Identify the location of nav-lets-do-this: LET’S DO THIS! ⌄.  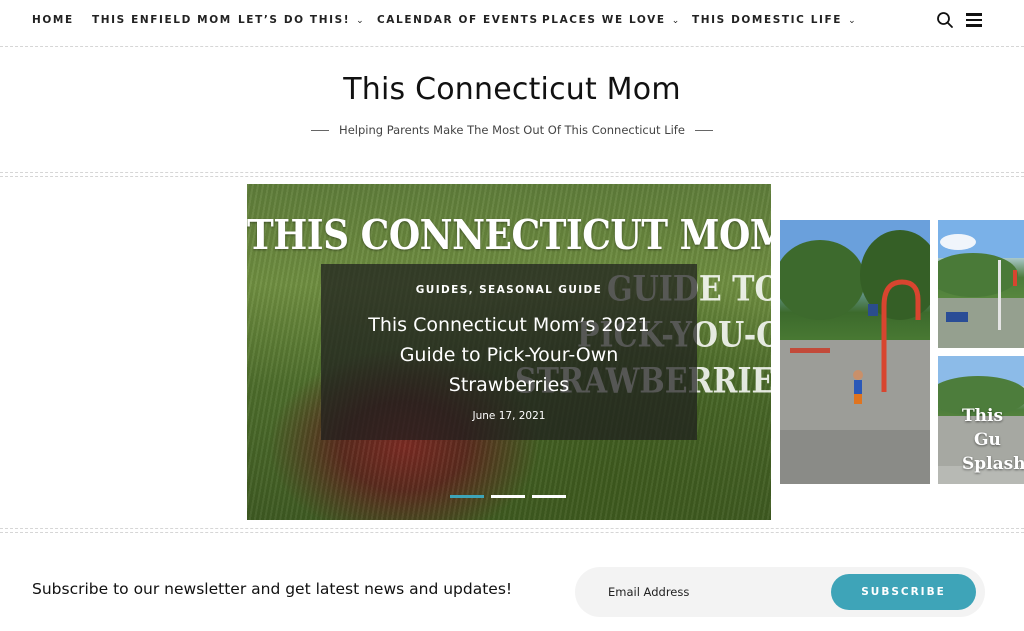
(301, 20).